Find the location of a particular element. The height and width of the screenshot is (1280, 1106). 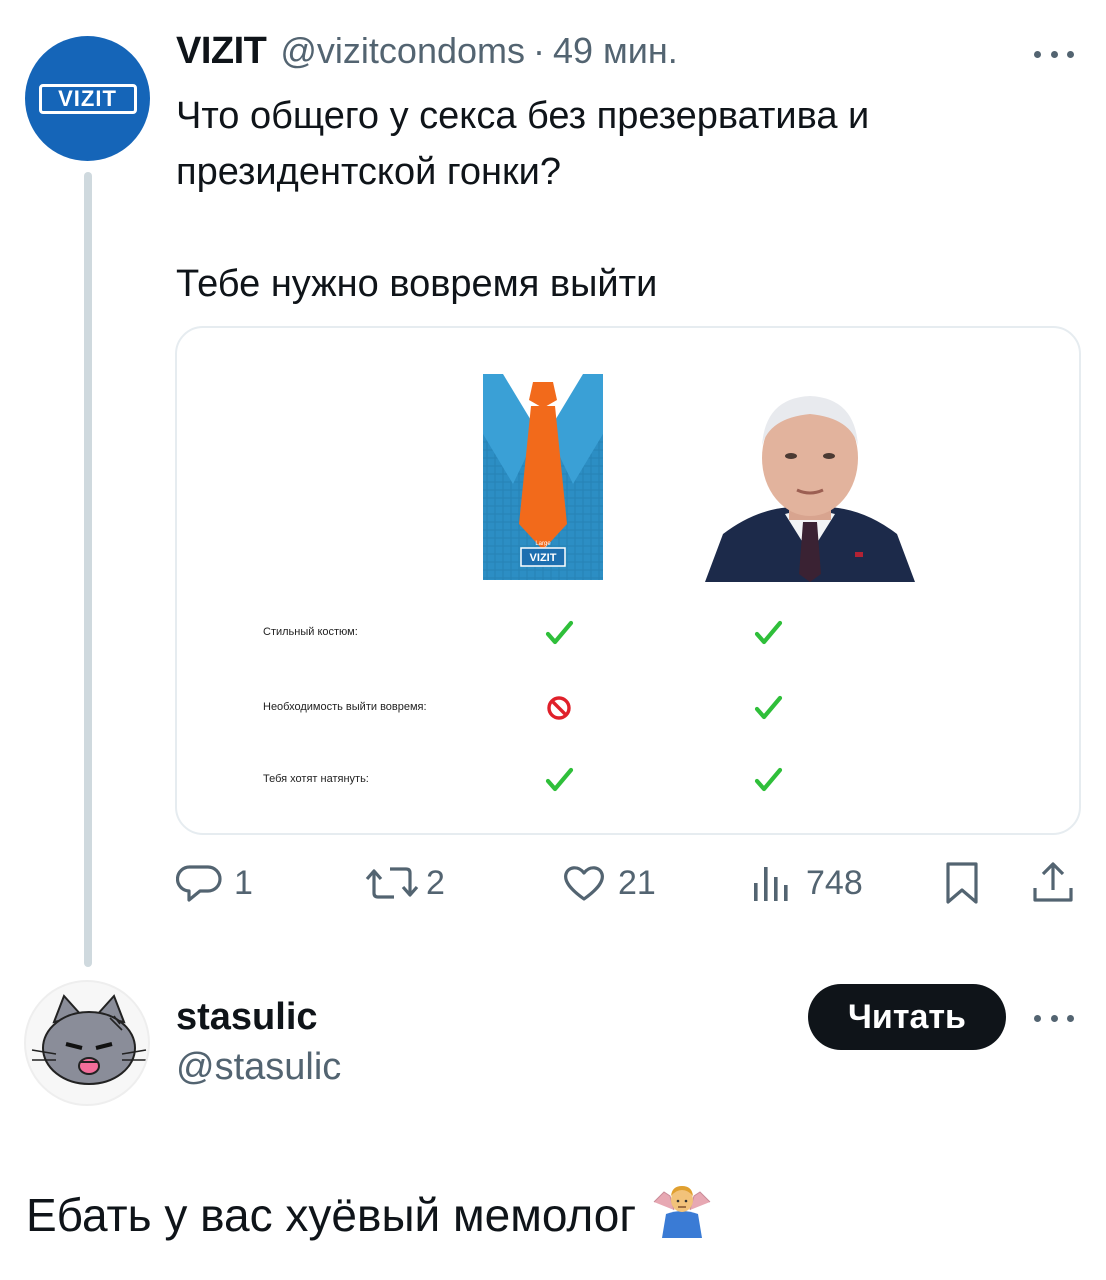

vizit-logo: VIZIT is located at coordinates (87, 98).